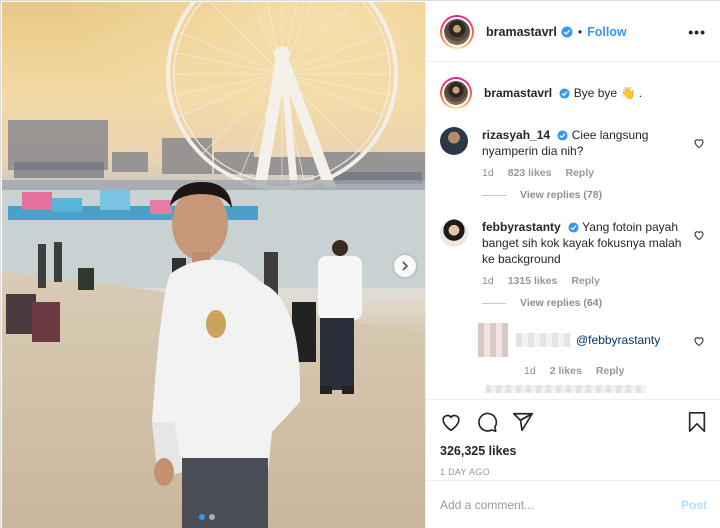 This screenshot has width=720, height=528. Describe the element at coordinates (207, 517) in the screenshot. I see `carousel-dots` at that location.